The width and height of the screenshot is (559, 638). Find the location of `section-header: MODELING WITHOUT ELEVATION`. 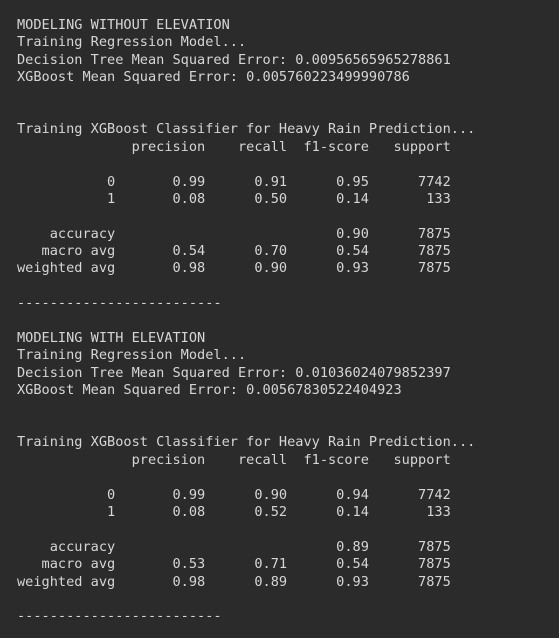

section-header: MODELING WITHOUT ELEVATION is located at coordinates (123, 25).